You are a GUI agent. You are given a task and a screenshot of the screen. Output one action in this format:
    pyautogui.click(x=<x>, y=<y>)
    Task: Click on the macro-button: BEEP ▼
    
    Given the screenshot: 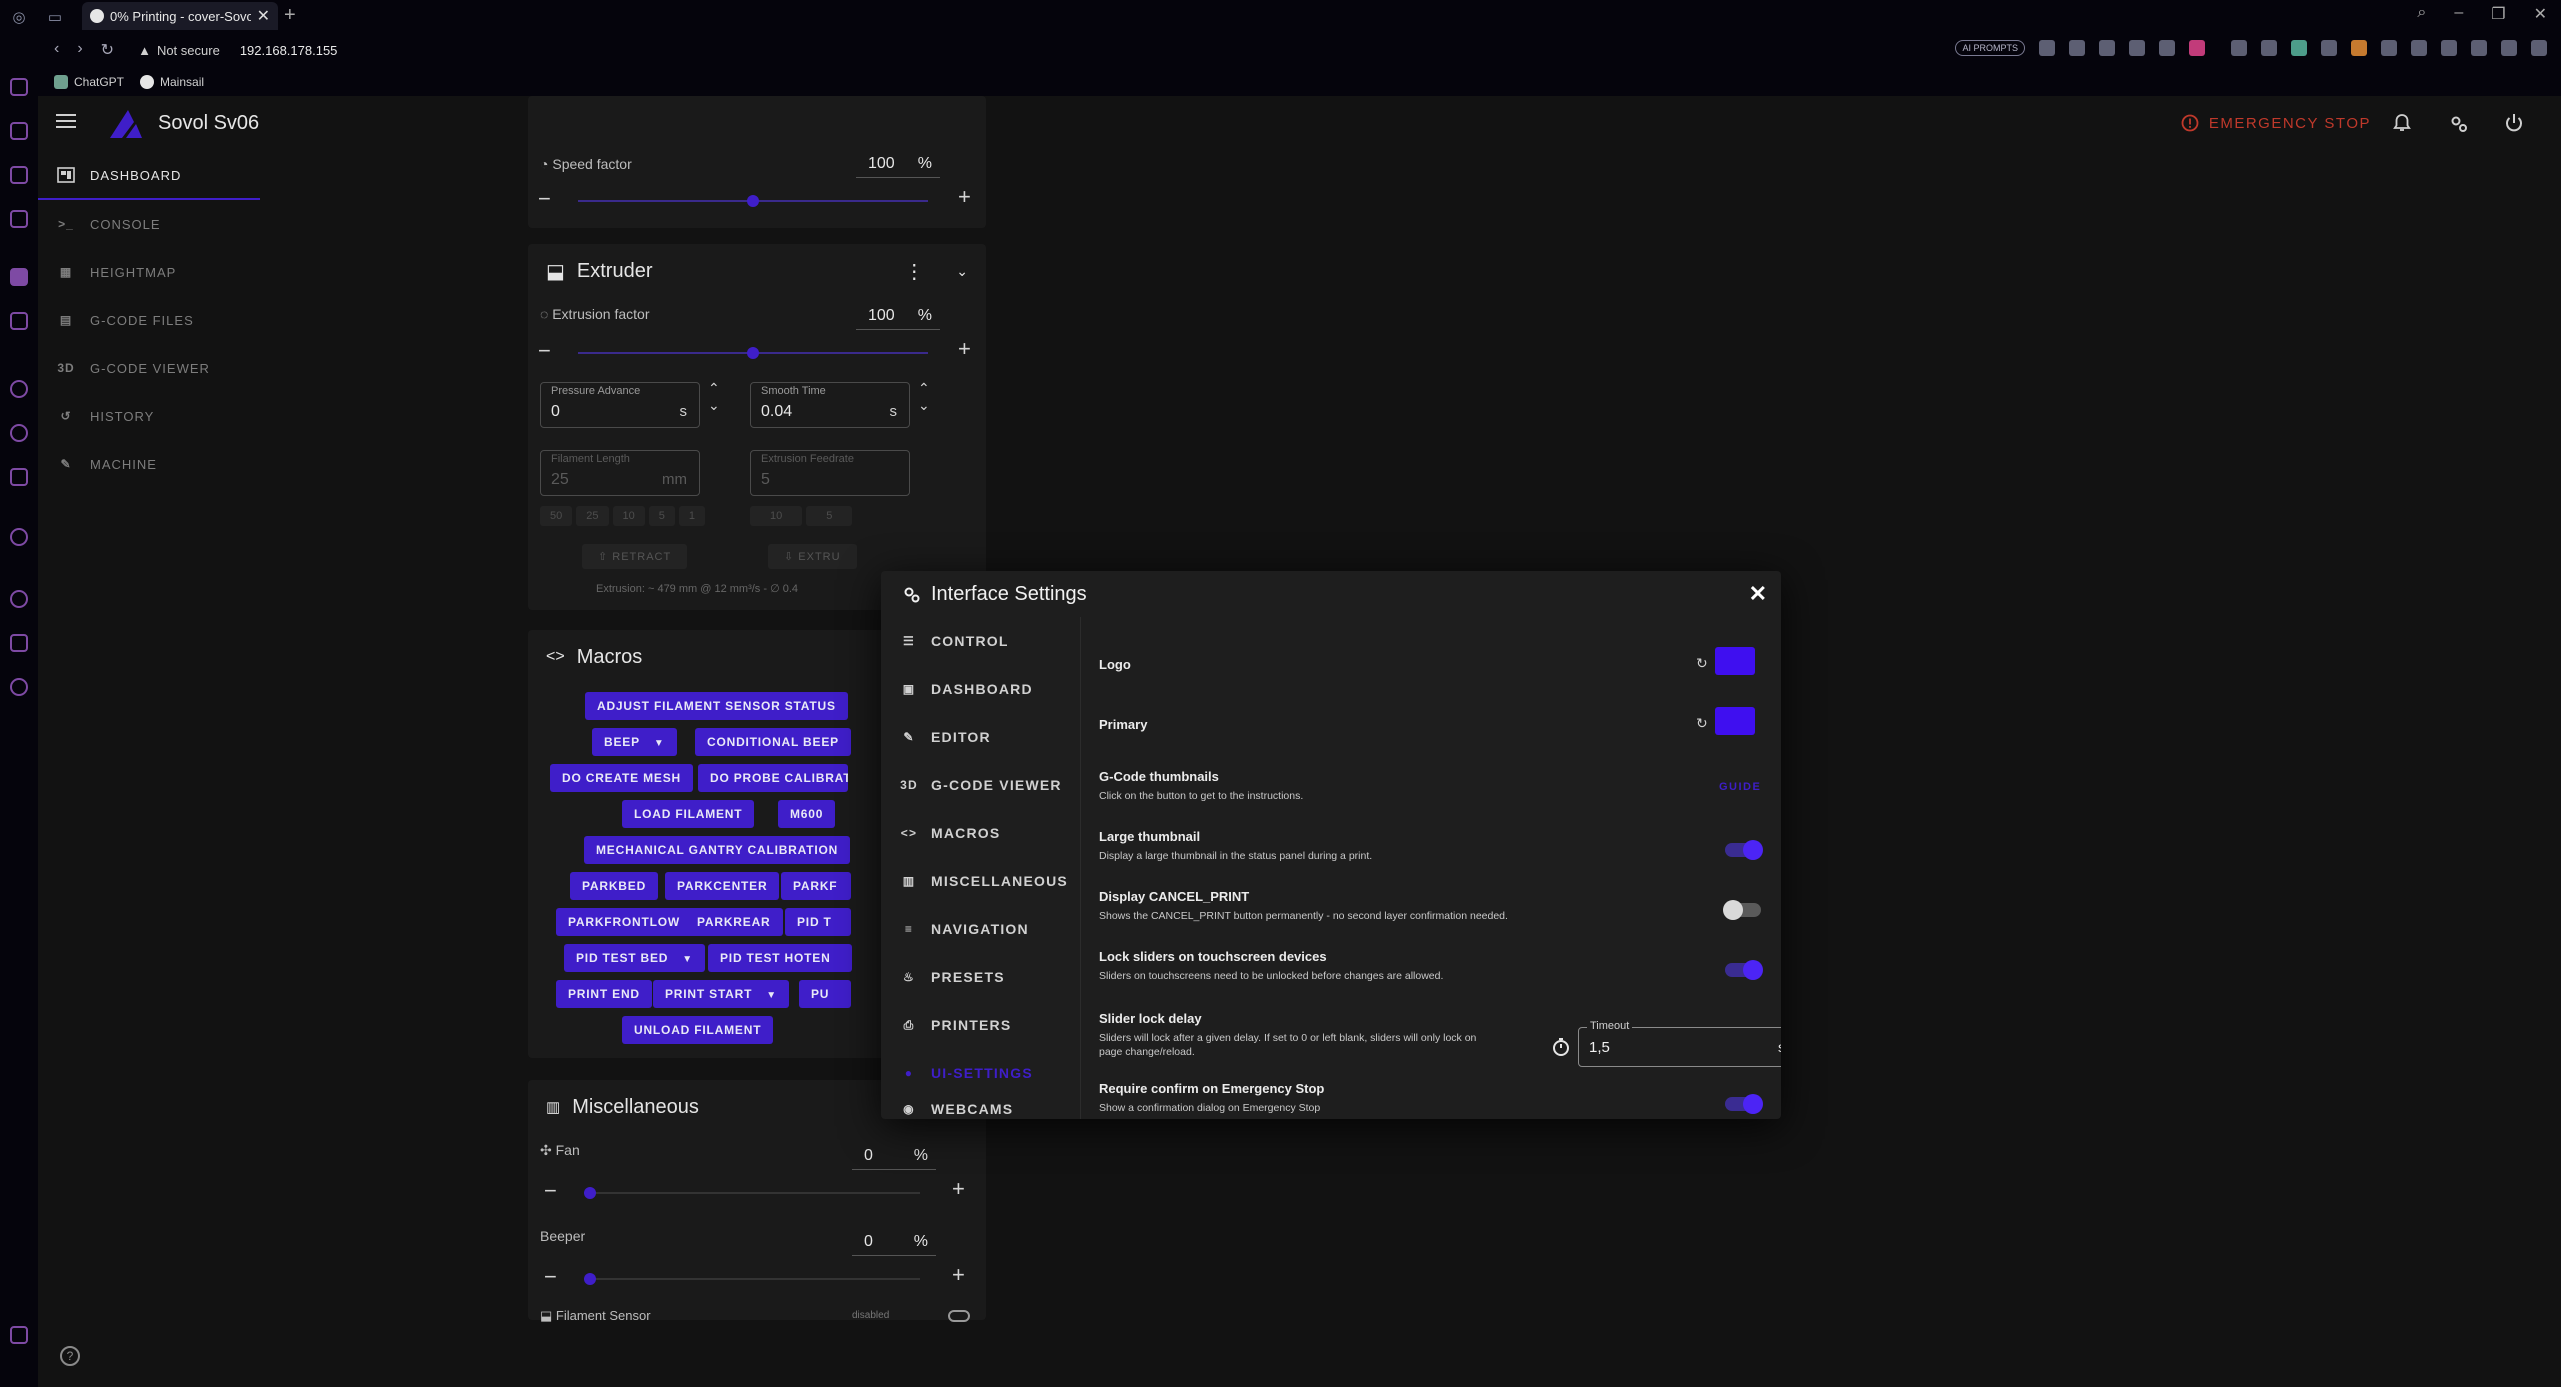 What is the action you would take?
    pyautogui.click(x=634, y=742)
    